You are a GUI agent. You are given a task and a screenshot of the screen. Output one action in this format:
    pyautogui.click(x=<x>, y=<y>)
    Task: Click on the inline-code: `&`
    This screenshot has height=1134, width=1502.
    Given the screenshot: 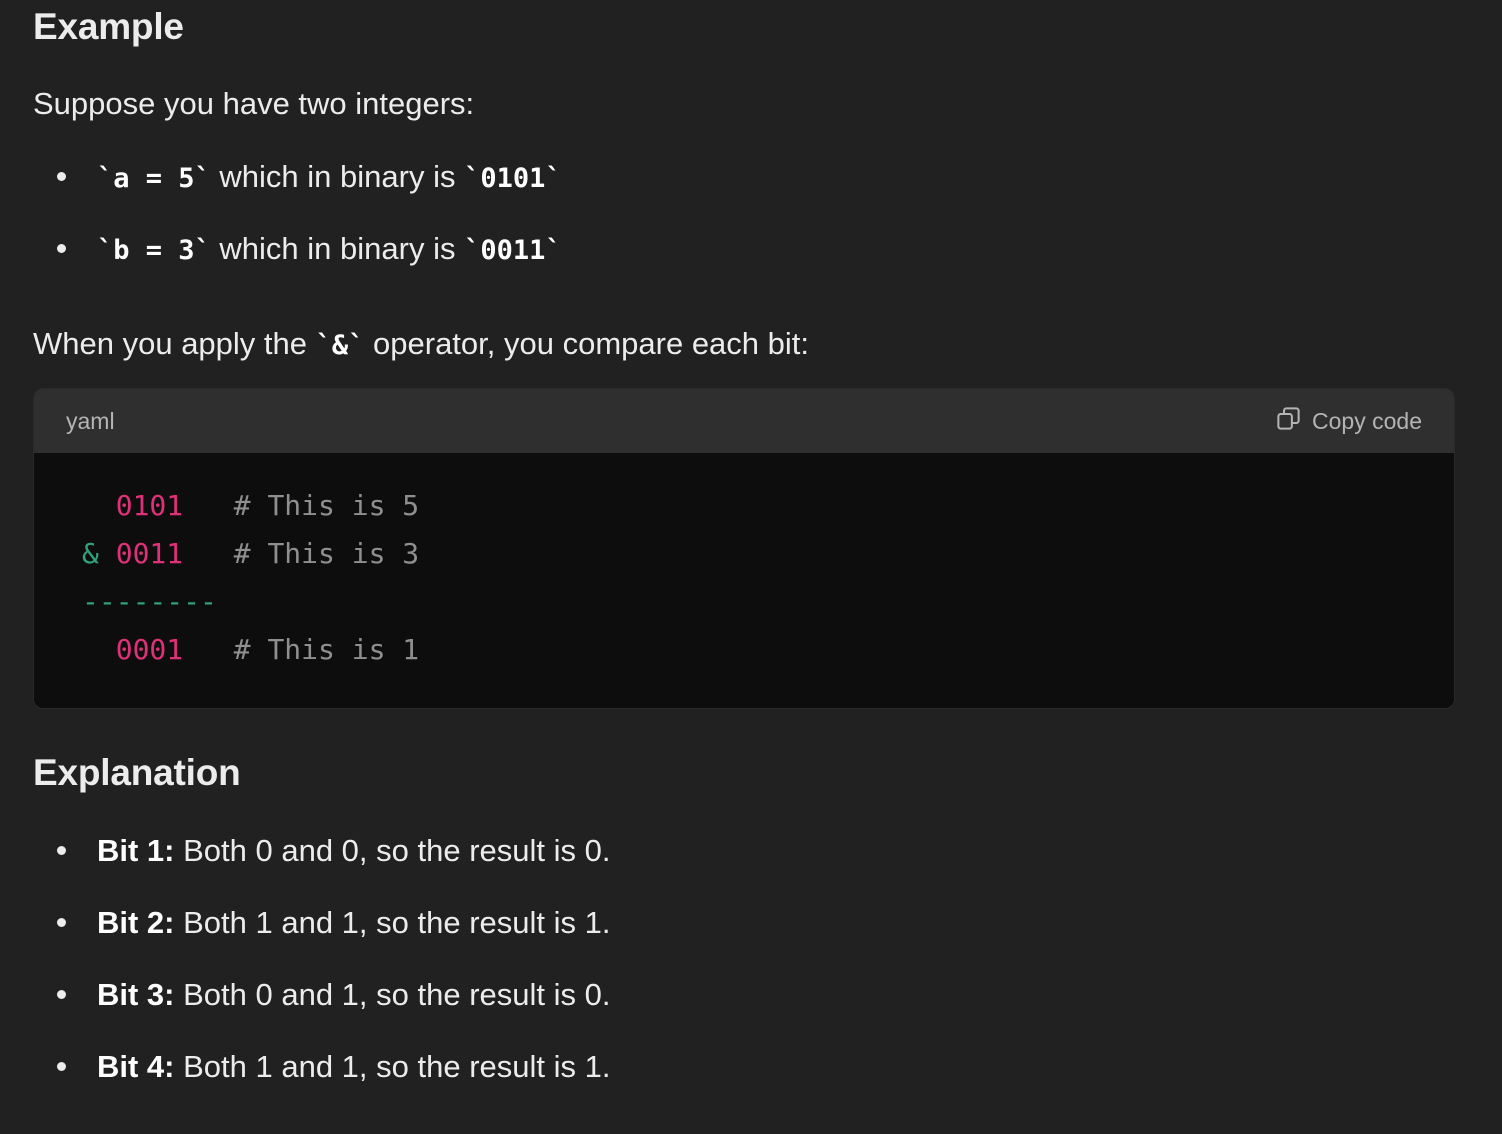 What is the action you would take?
    pyautogui.click(x=340, y=345)
    